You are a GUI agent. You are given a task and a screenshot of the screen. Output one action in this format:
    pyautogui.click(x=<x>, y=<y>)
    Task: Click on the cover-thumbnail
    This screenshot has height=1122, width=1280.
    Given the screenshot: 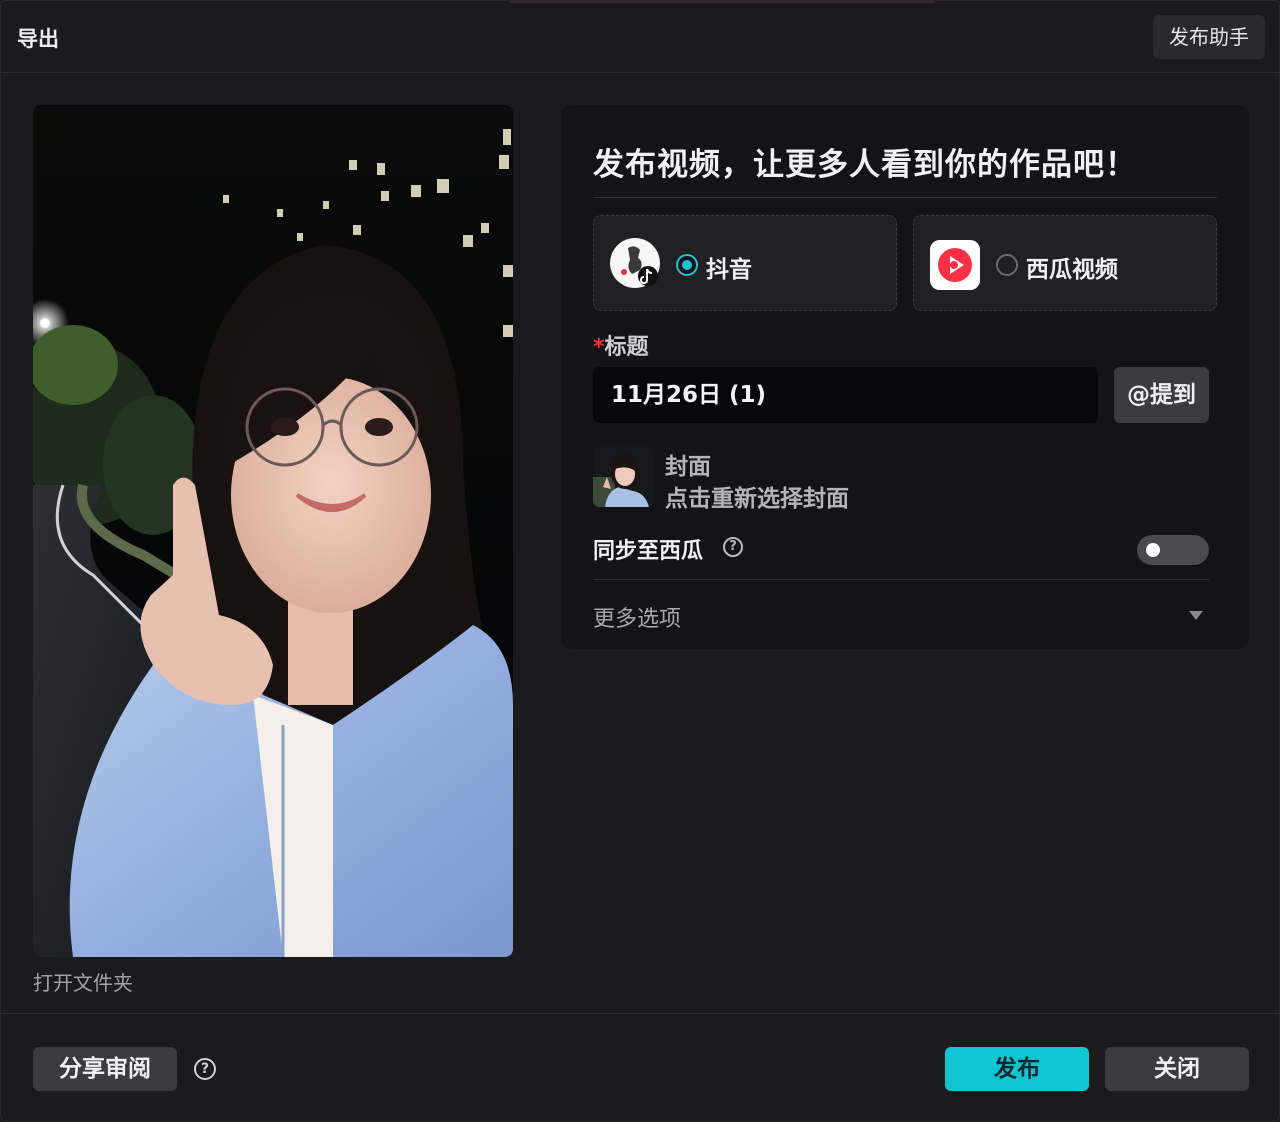 What is the action you would take?
    pyautogui.click(x=623, y=477)
    